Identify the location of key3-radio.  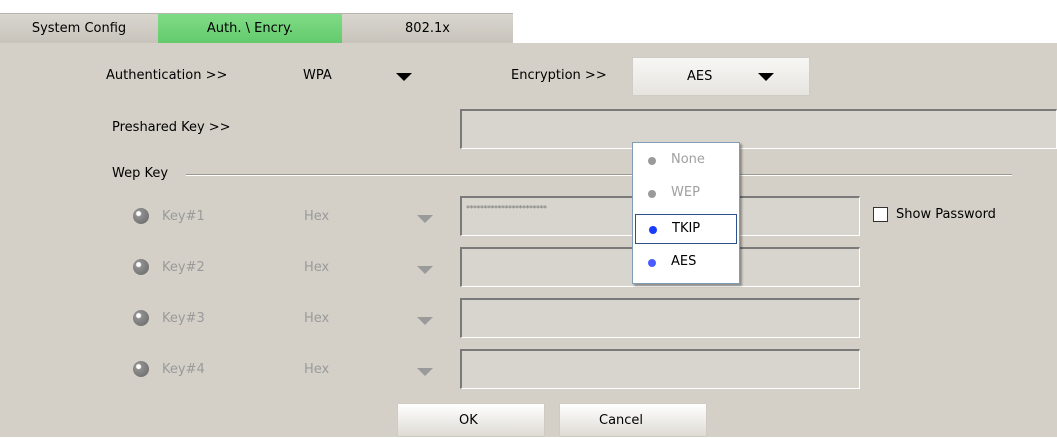
(141, 318).